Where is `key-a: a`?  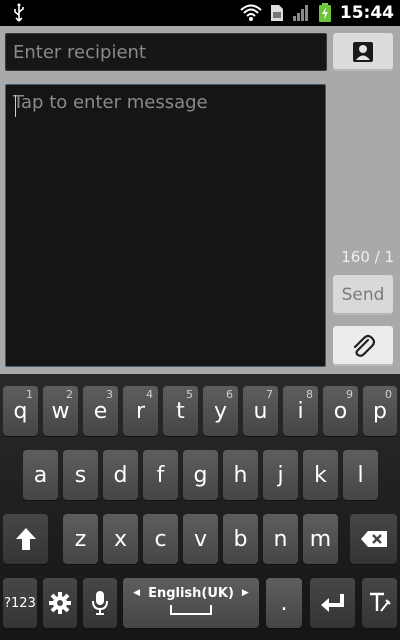
key-a: a is located at coordinates (40, 475).